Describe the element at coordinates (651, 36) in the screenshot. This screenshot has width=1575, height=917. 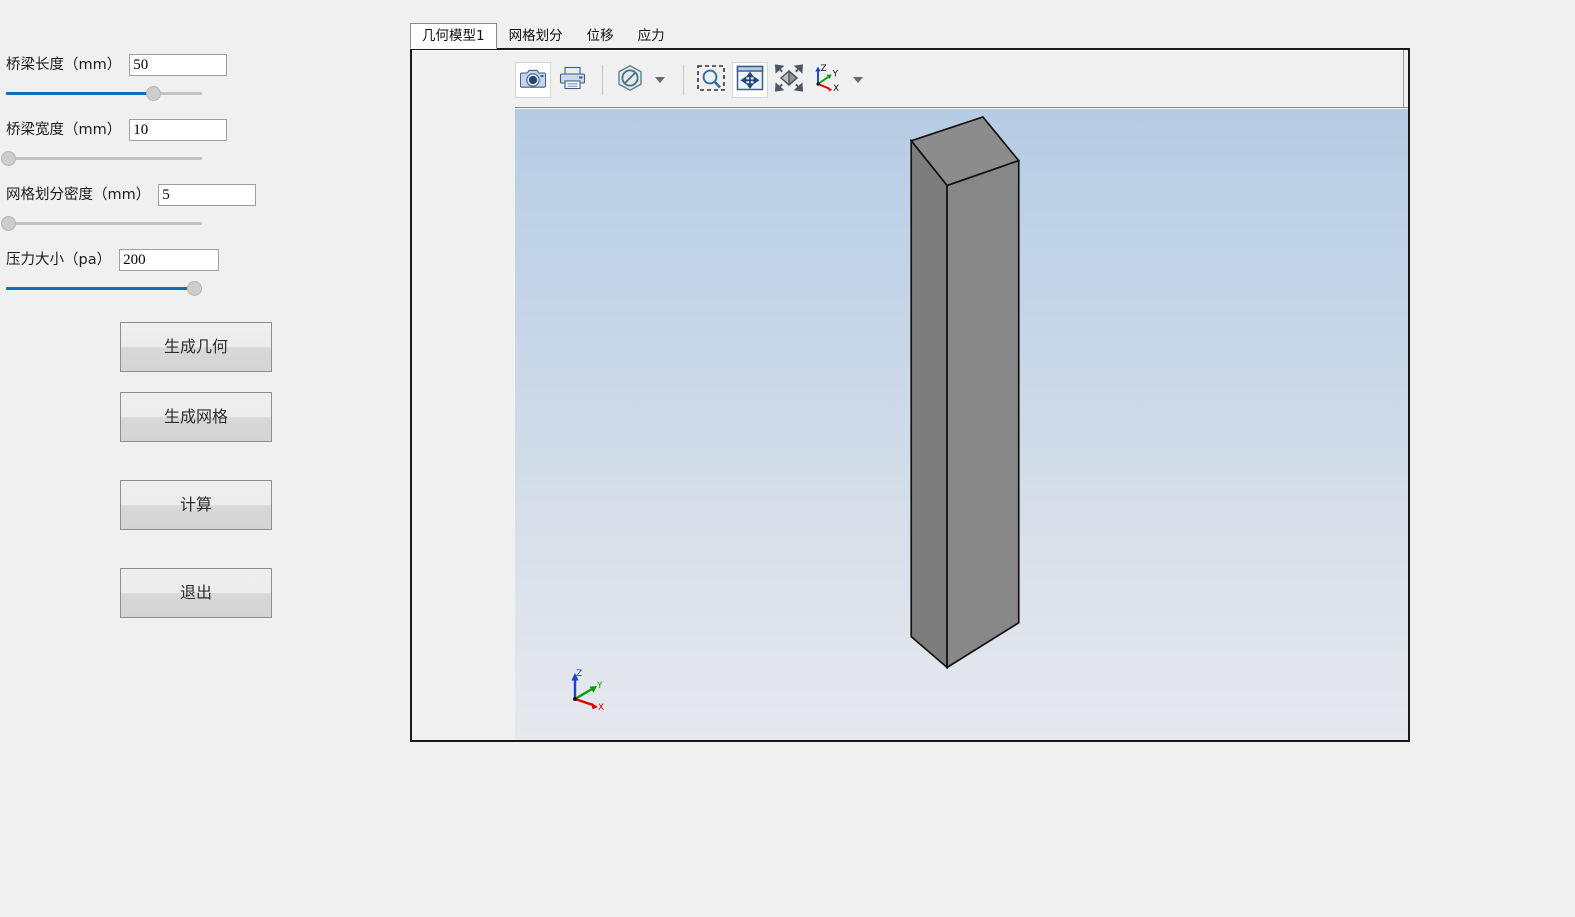
I see `tab-stress: 应力` at that location.